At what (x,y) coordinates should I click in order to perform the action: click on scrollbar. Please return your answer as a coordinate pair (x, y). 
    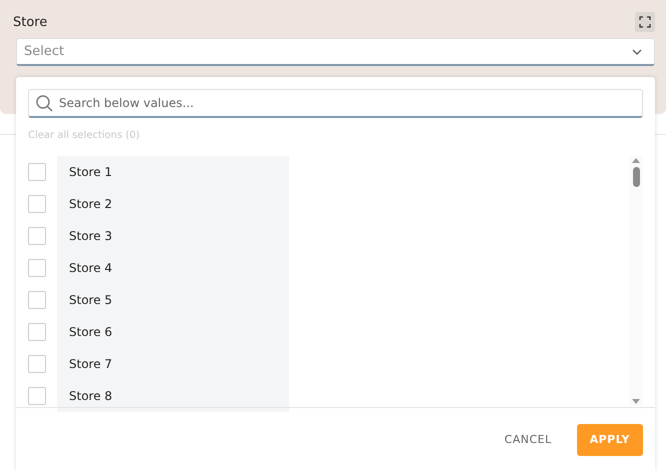
    Looking at the image, I should click on (636, 281).